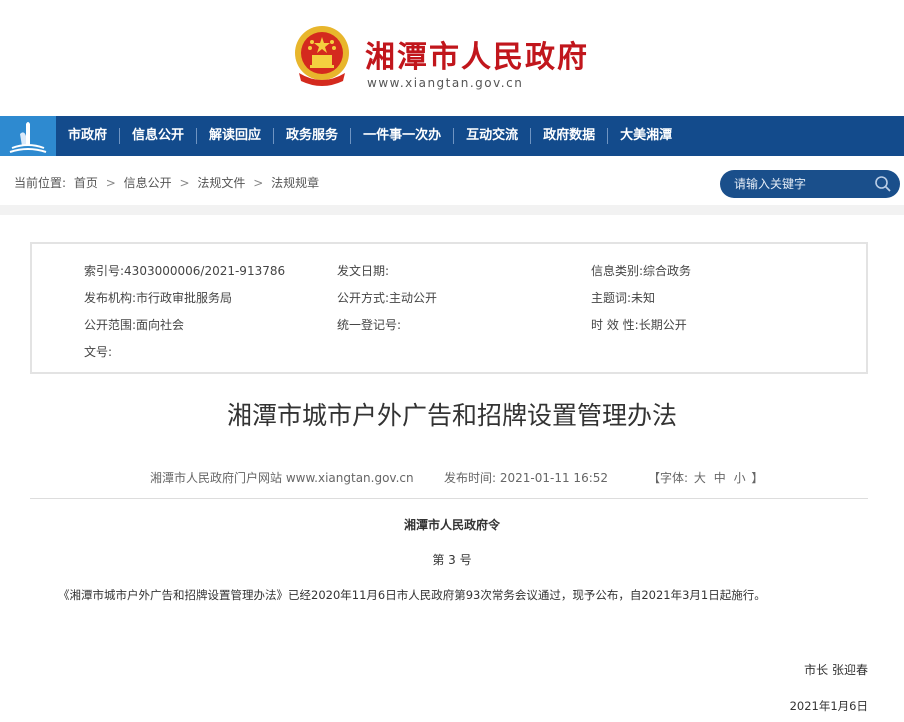  I want to click on info-issue-date-label: 发文日期:, so click(363, 271).